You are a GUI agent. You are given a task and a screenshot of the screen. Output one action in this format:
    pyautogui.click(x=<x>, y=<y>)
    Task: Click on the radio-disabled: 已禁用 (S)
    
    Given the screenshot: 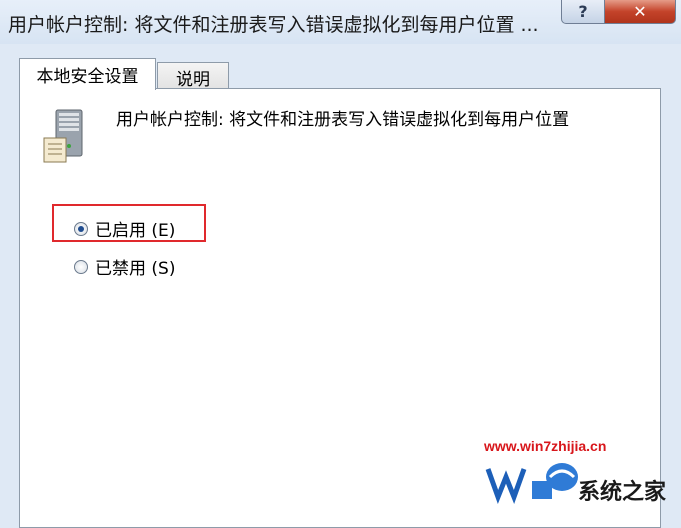 What is the action you would take?
    pyautogui.click(x=124, y=266)
    